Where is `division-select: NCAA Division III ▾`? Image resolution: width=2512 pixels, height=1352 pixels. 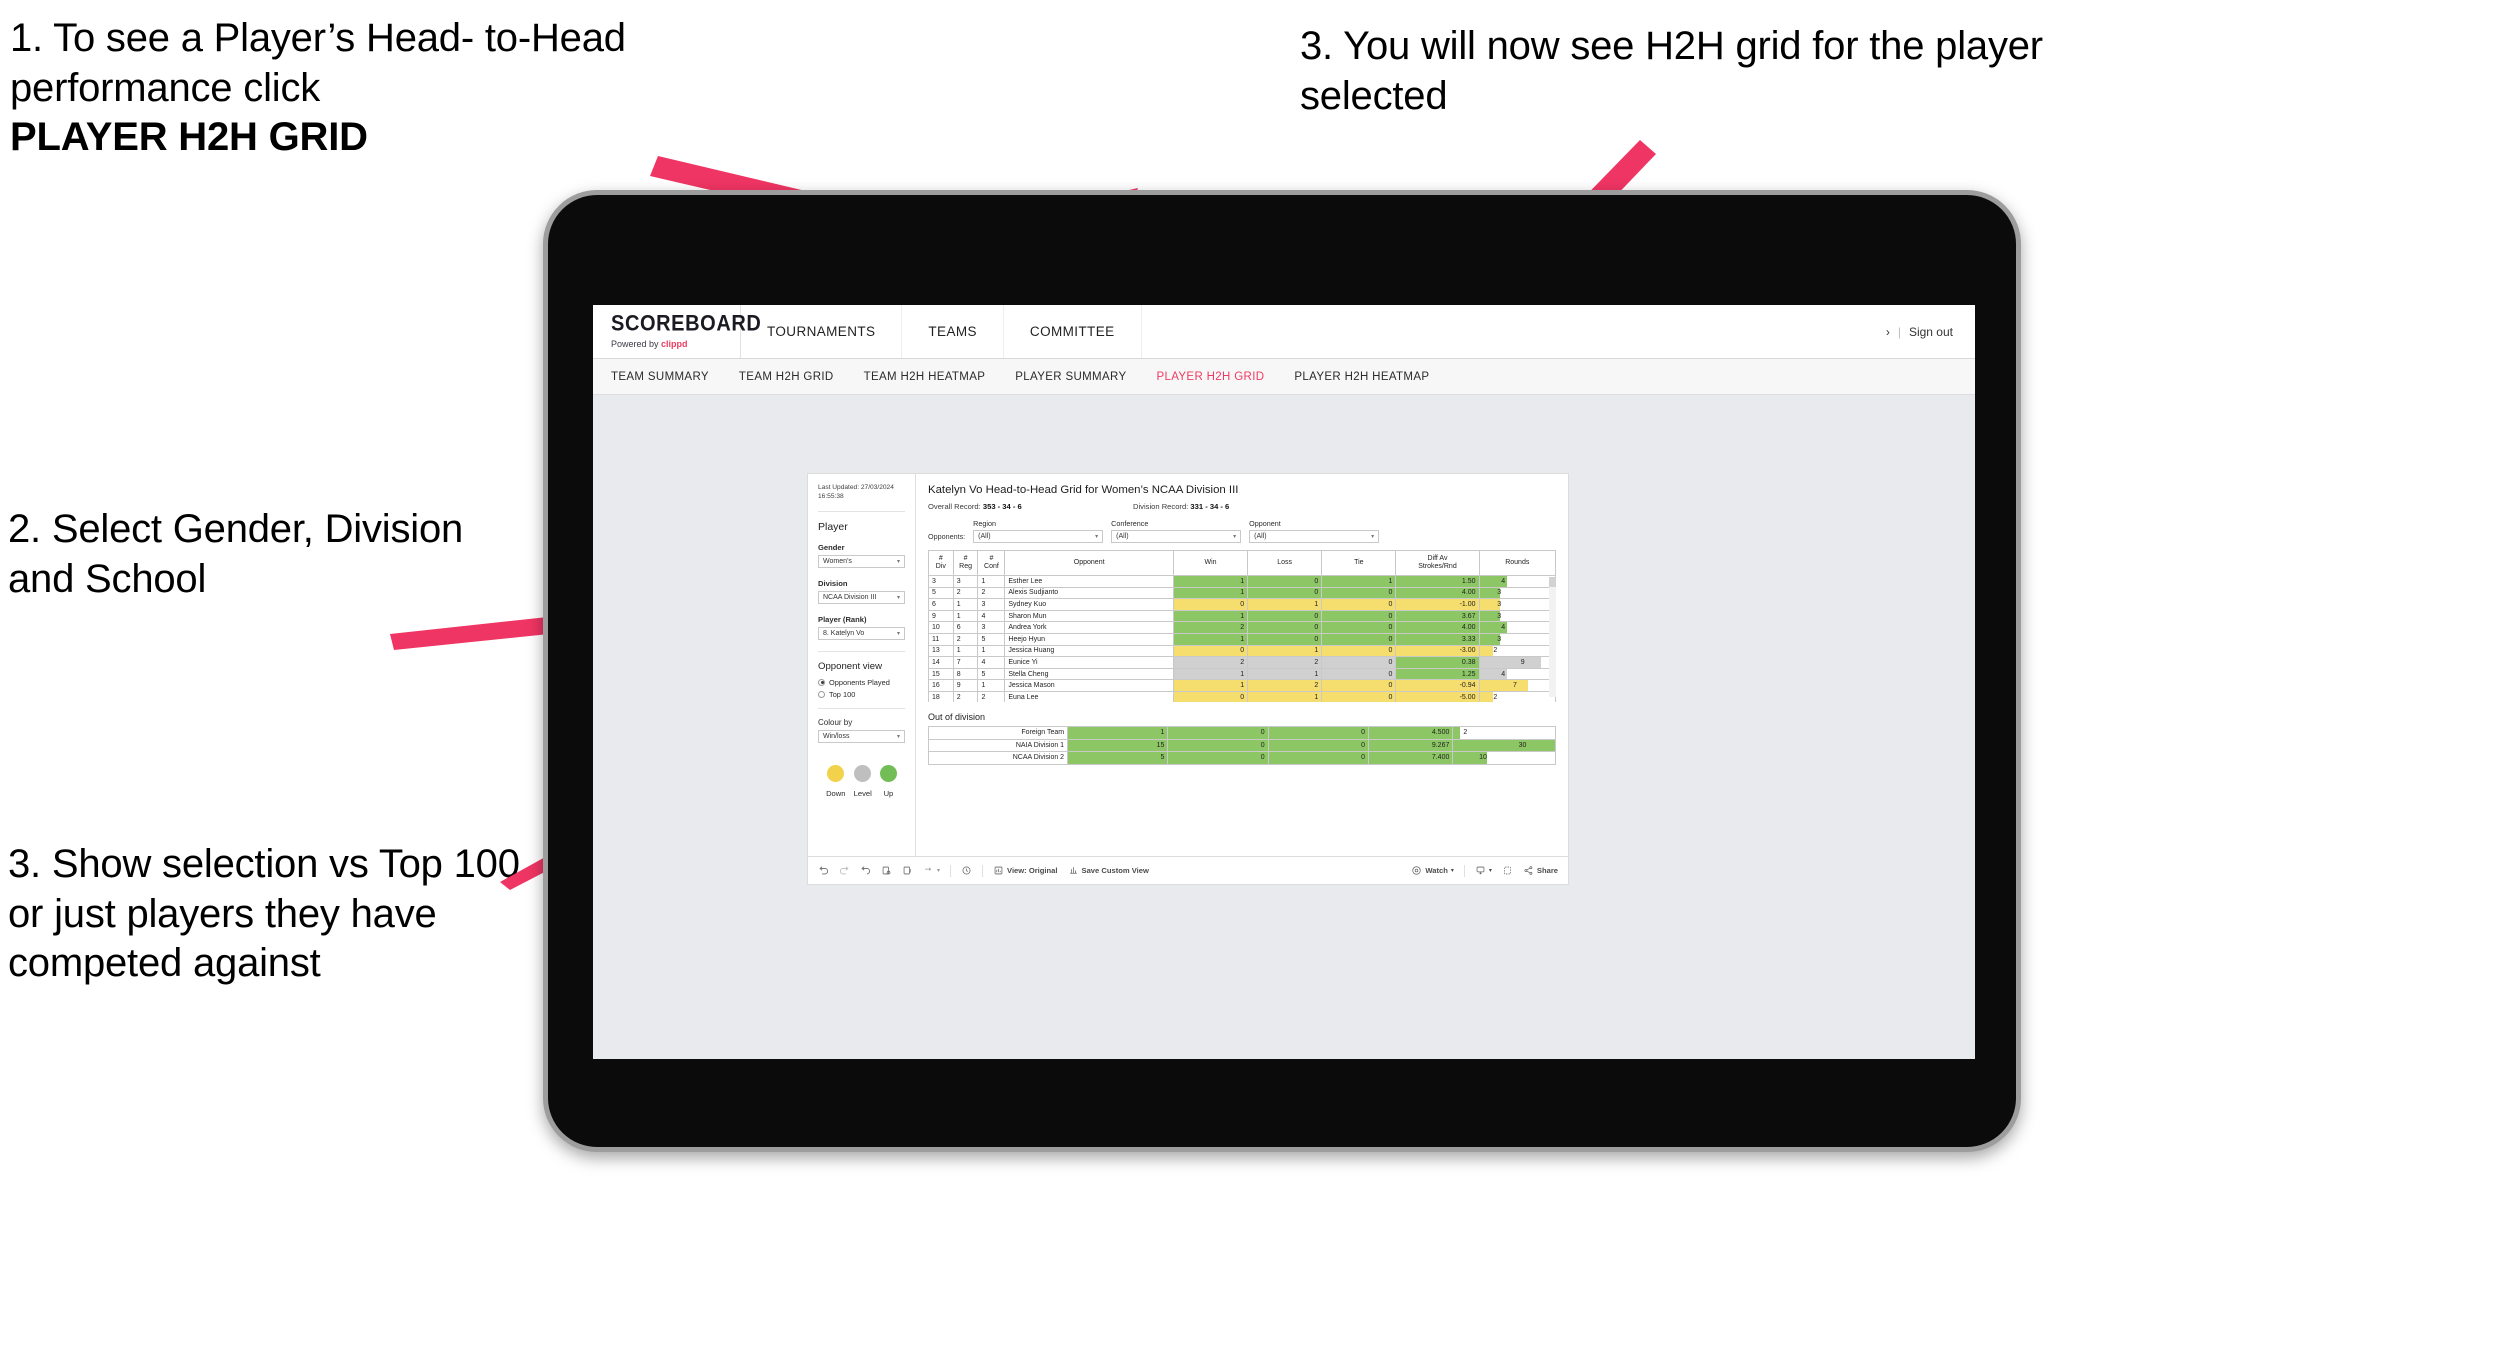
division-select: NCAA Division III ▾ is located at coordinates (861, 597).